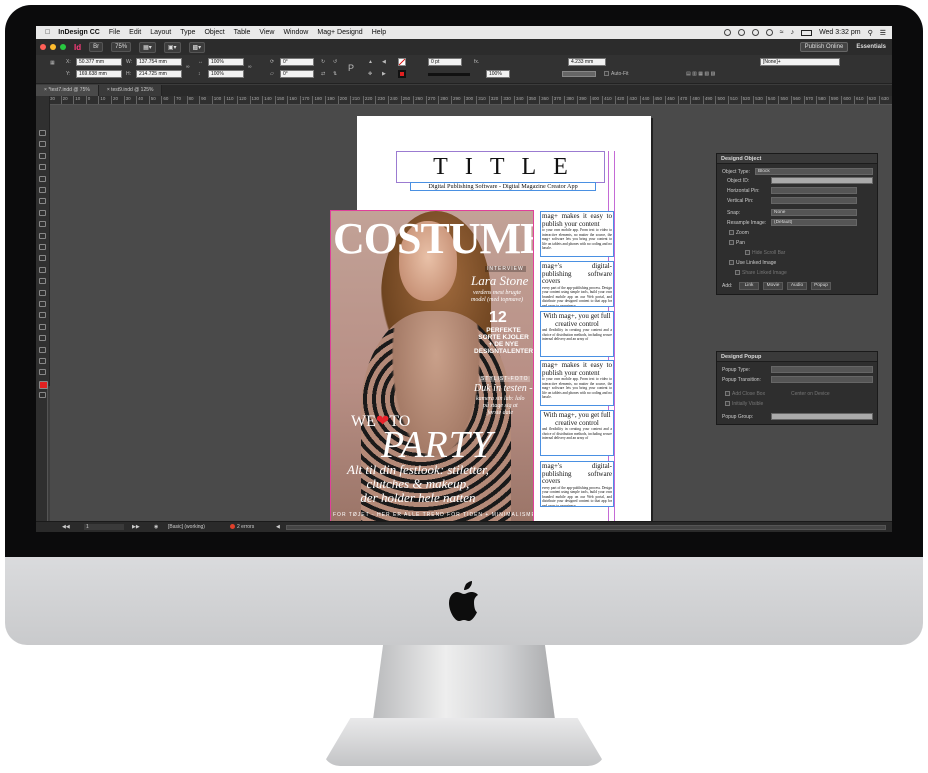 This screenshot has width=928, height=773. I want to click on flip-horizontal-icon: ⇄, so click(323, 74).